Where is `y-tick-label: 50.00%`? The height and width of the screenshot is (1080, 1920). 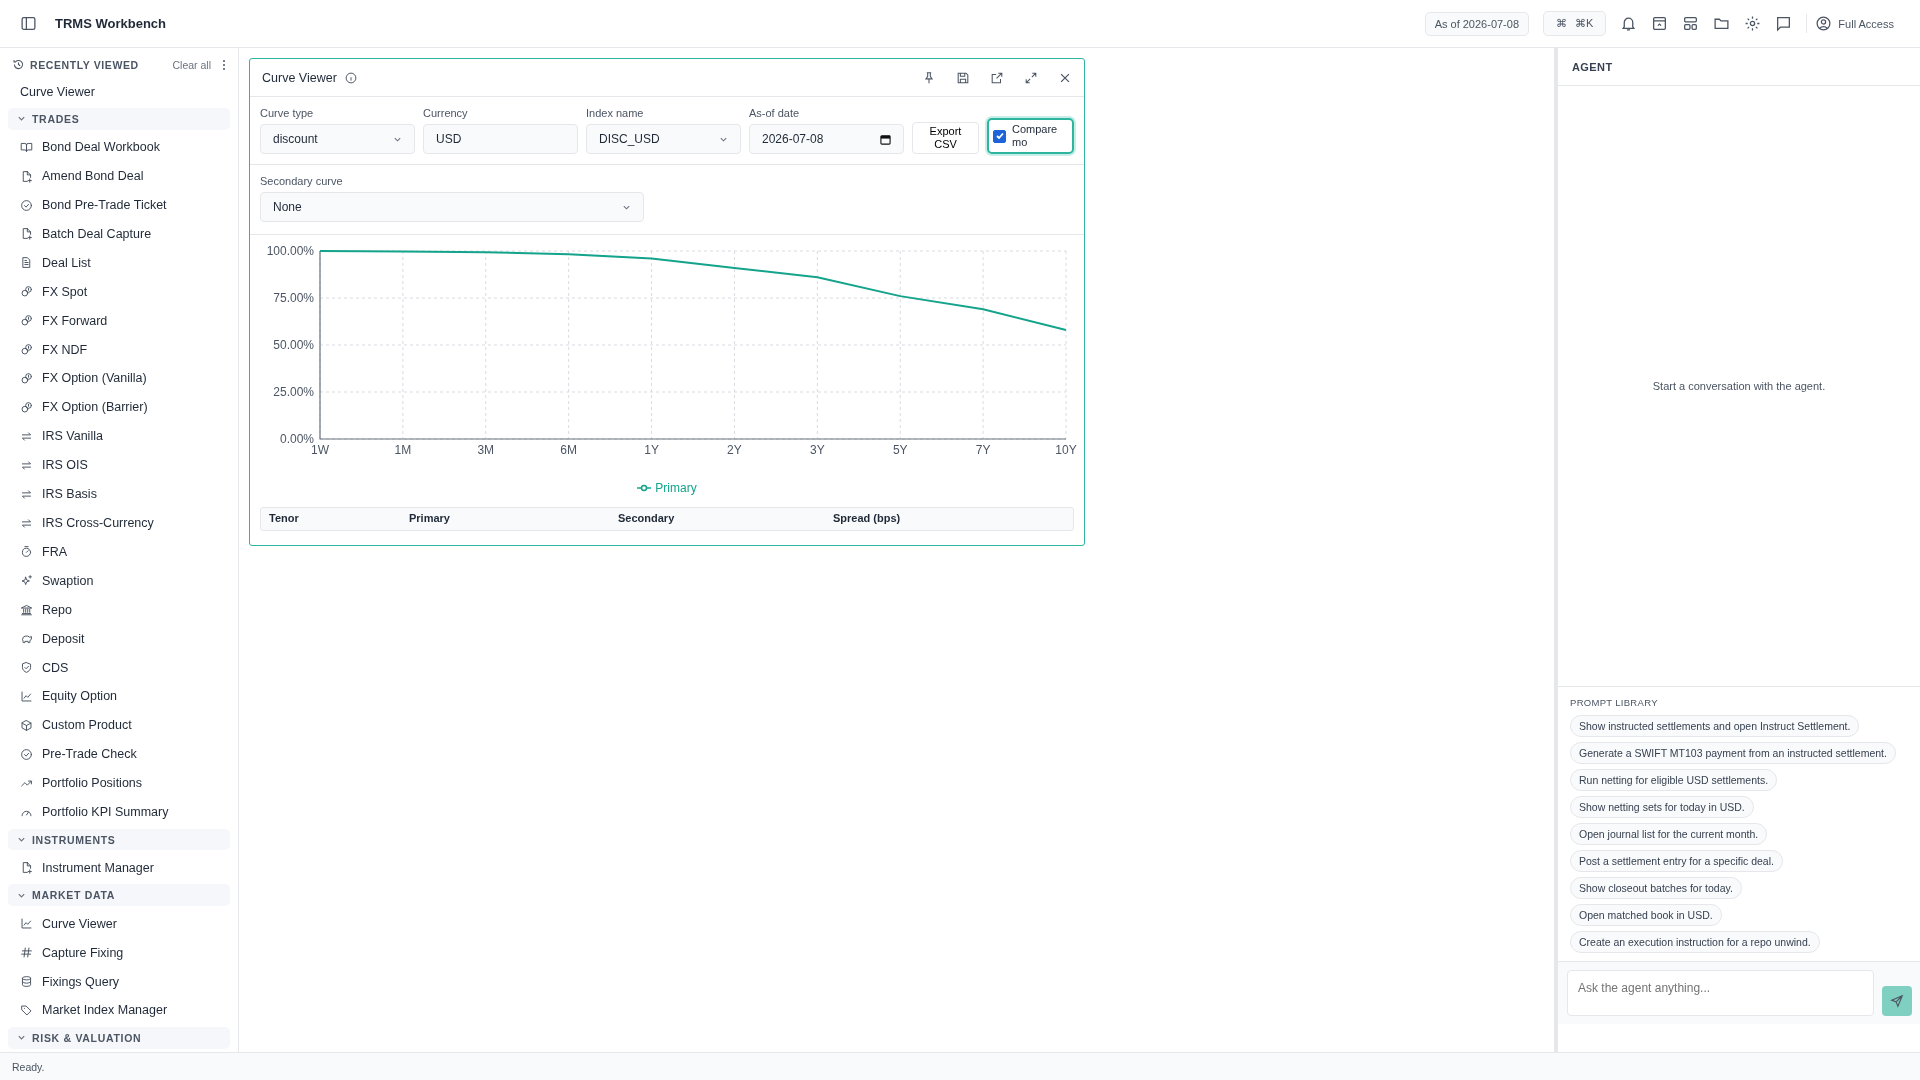
y-tick-label: 50.00% is located at coordinates (293, 345).